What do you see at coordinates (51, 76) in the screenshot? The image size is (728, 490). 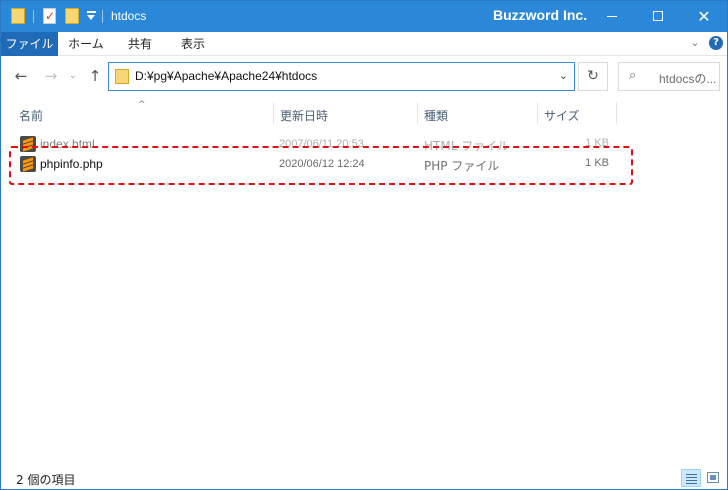 I see `forward-button: →` at bounding box center [51, 76].